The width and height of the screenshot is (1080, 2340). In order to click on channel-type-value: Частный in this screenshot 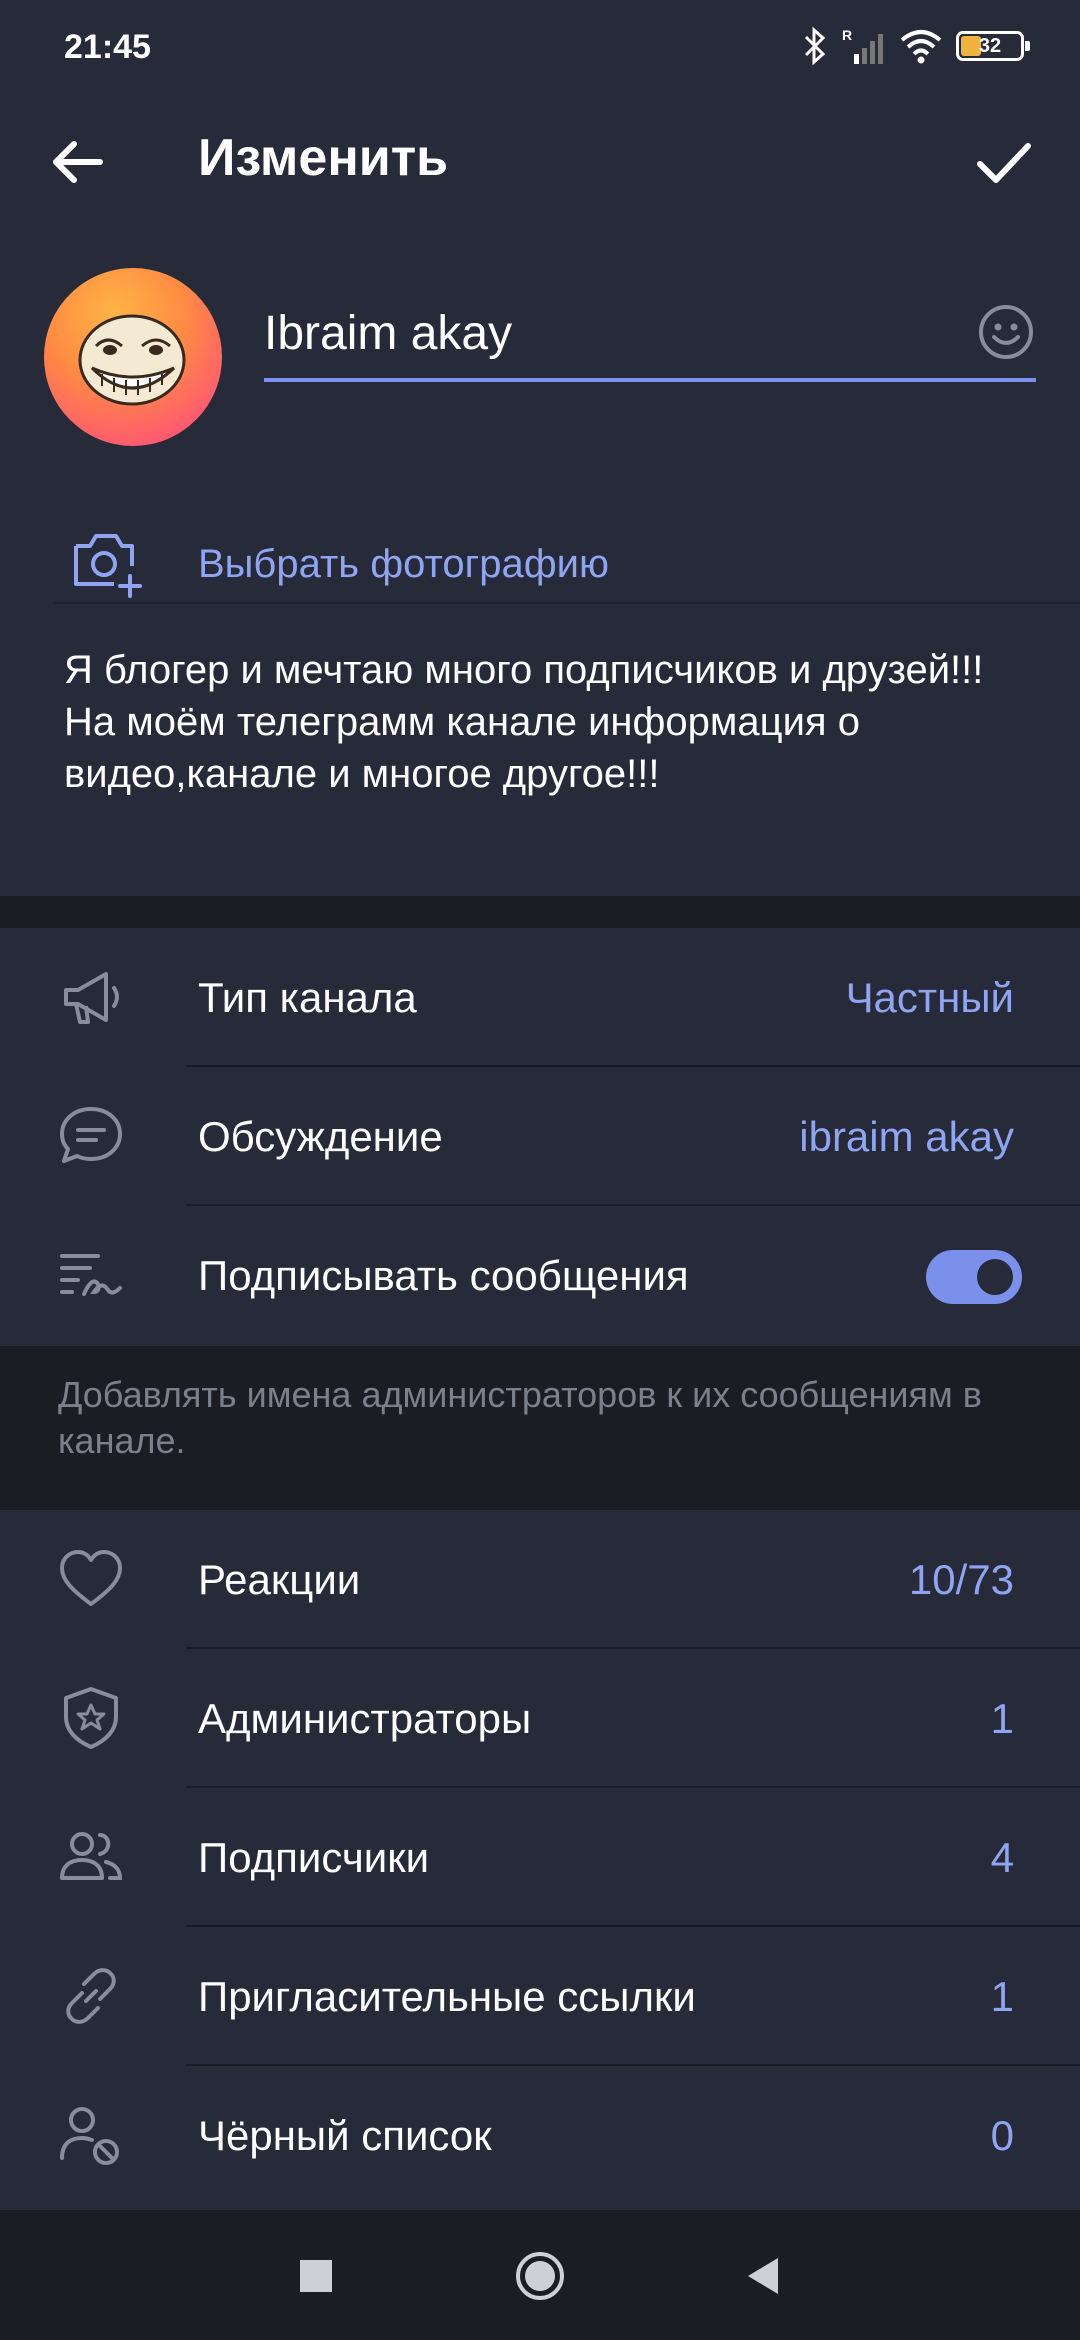, I will do `click(929, 997)`.